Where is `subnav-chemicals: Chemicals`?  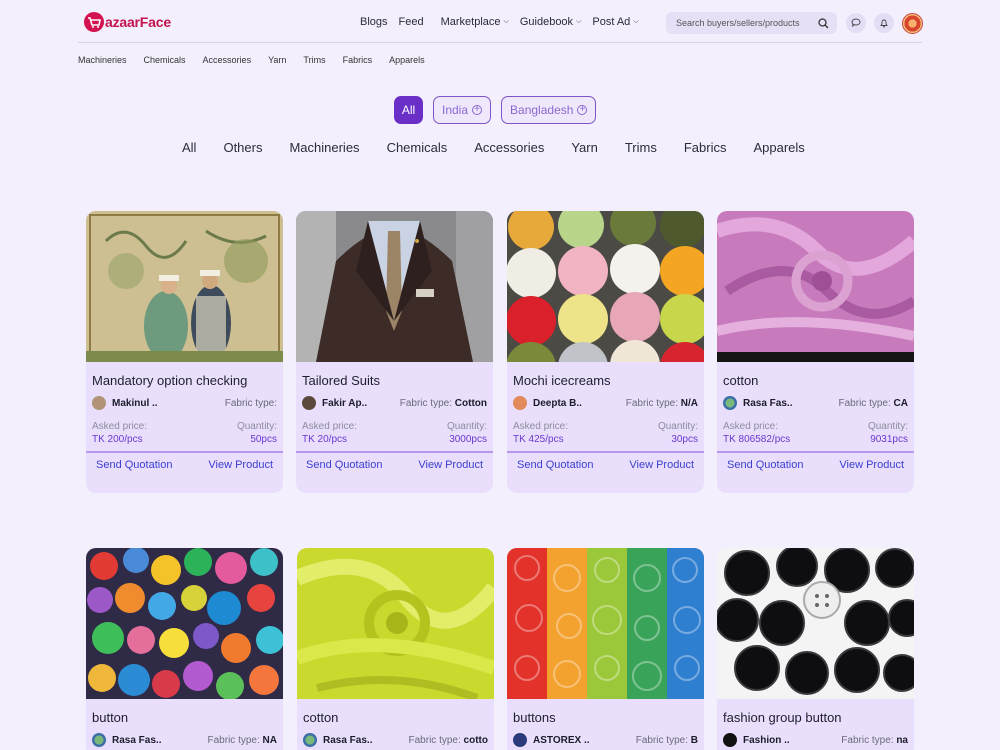 subnav-chemicals: Chemicals is located at coordinates (165, 60).